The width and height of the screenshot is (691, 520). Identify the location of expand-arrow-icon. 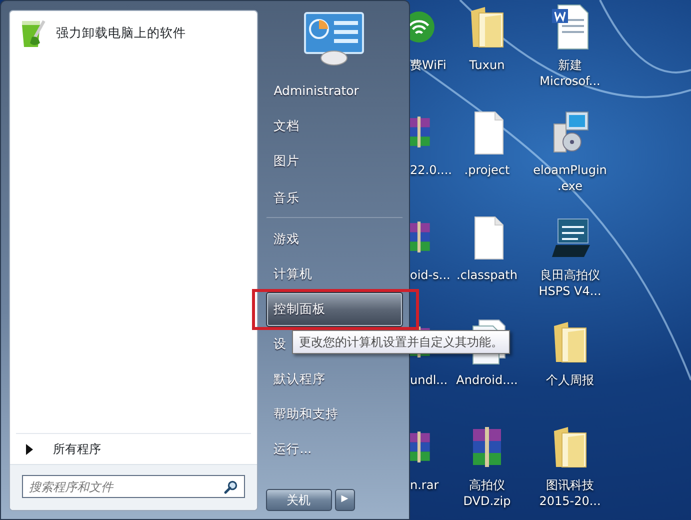
(29, 449).